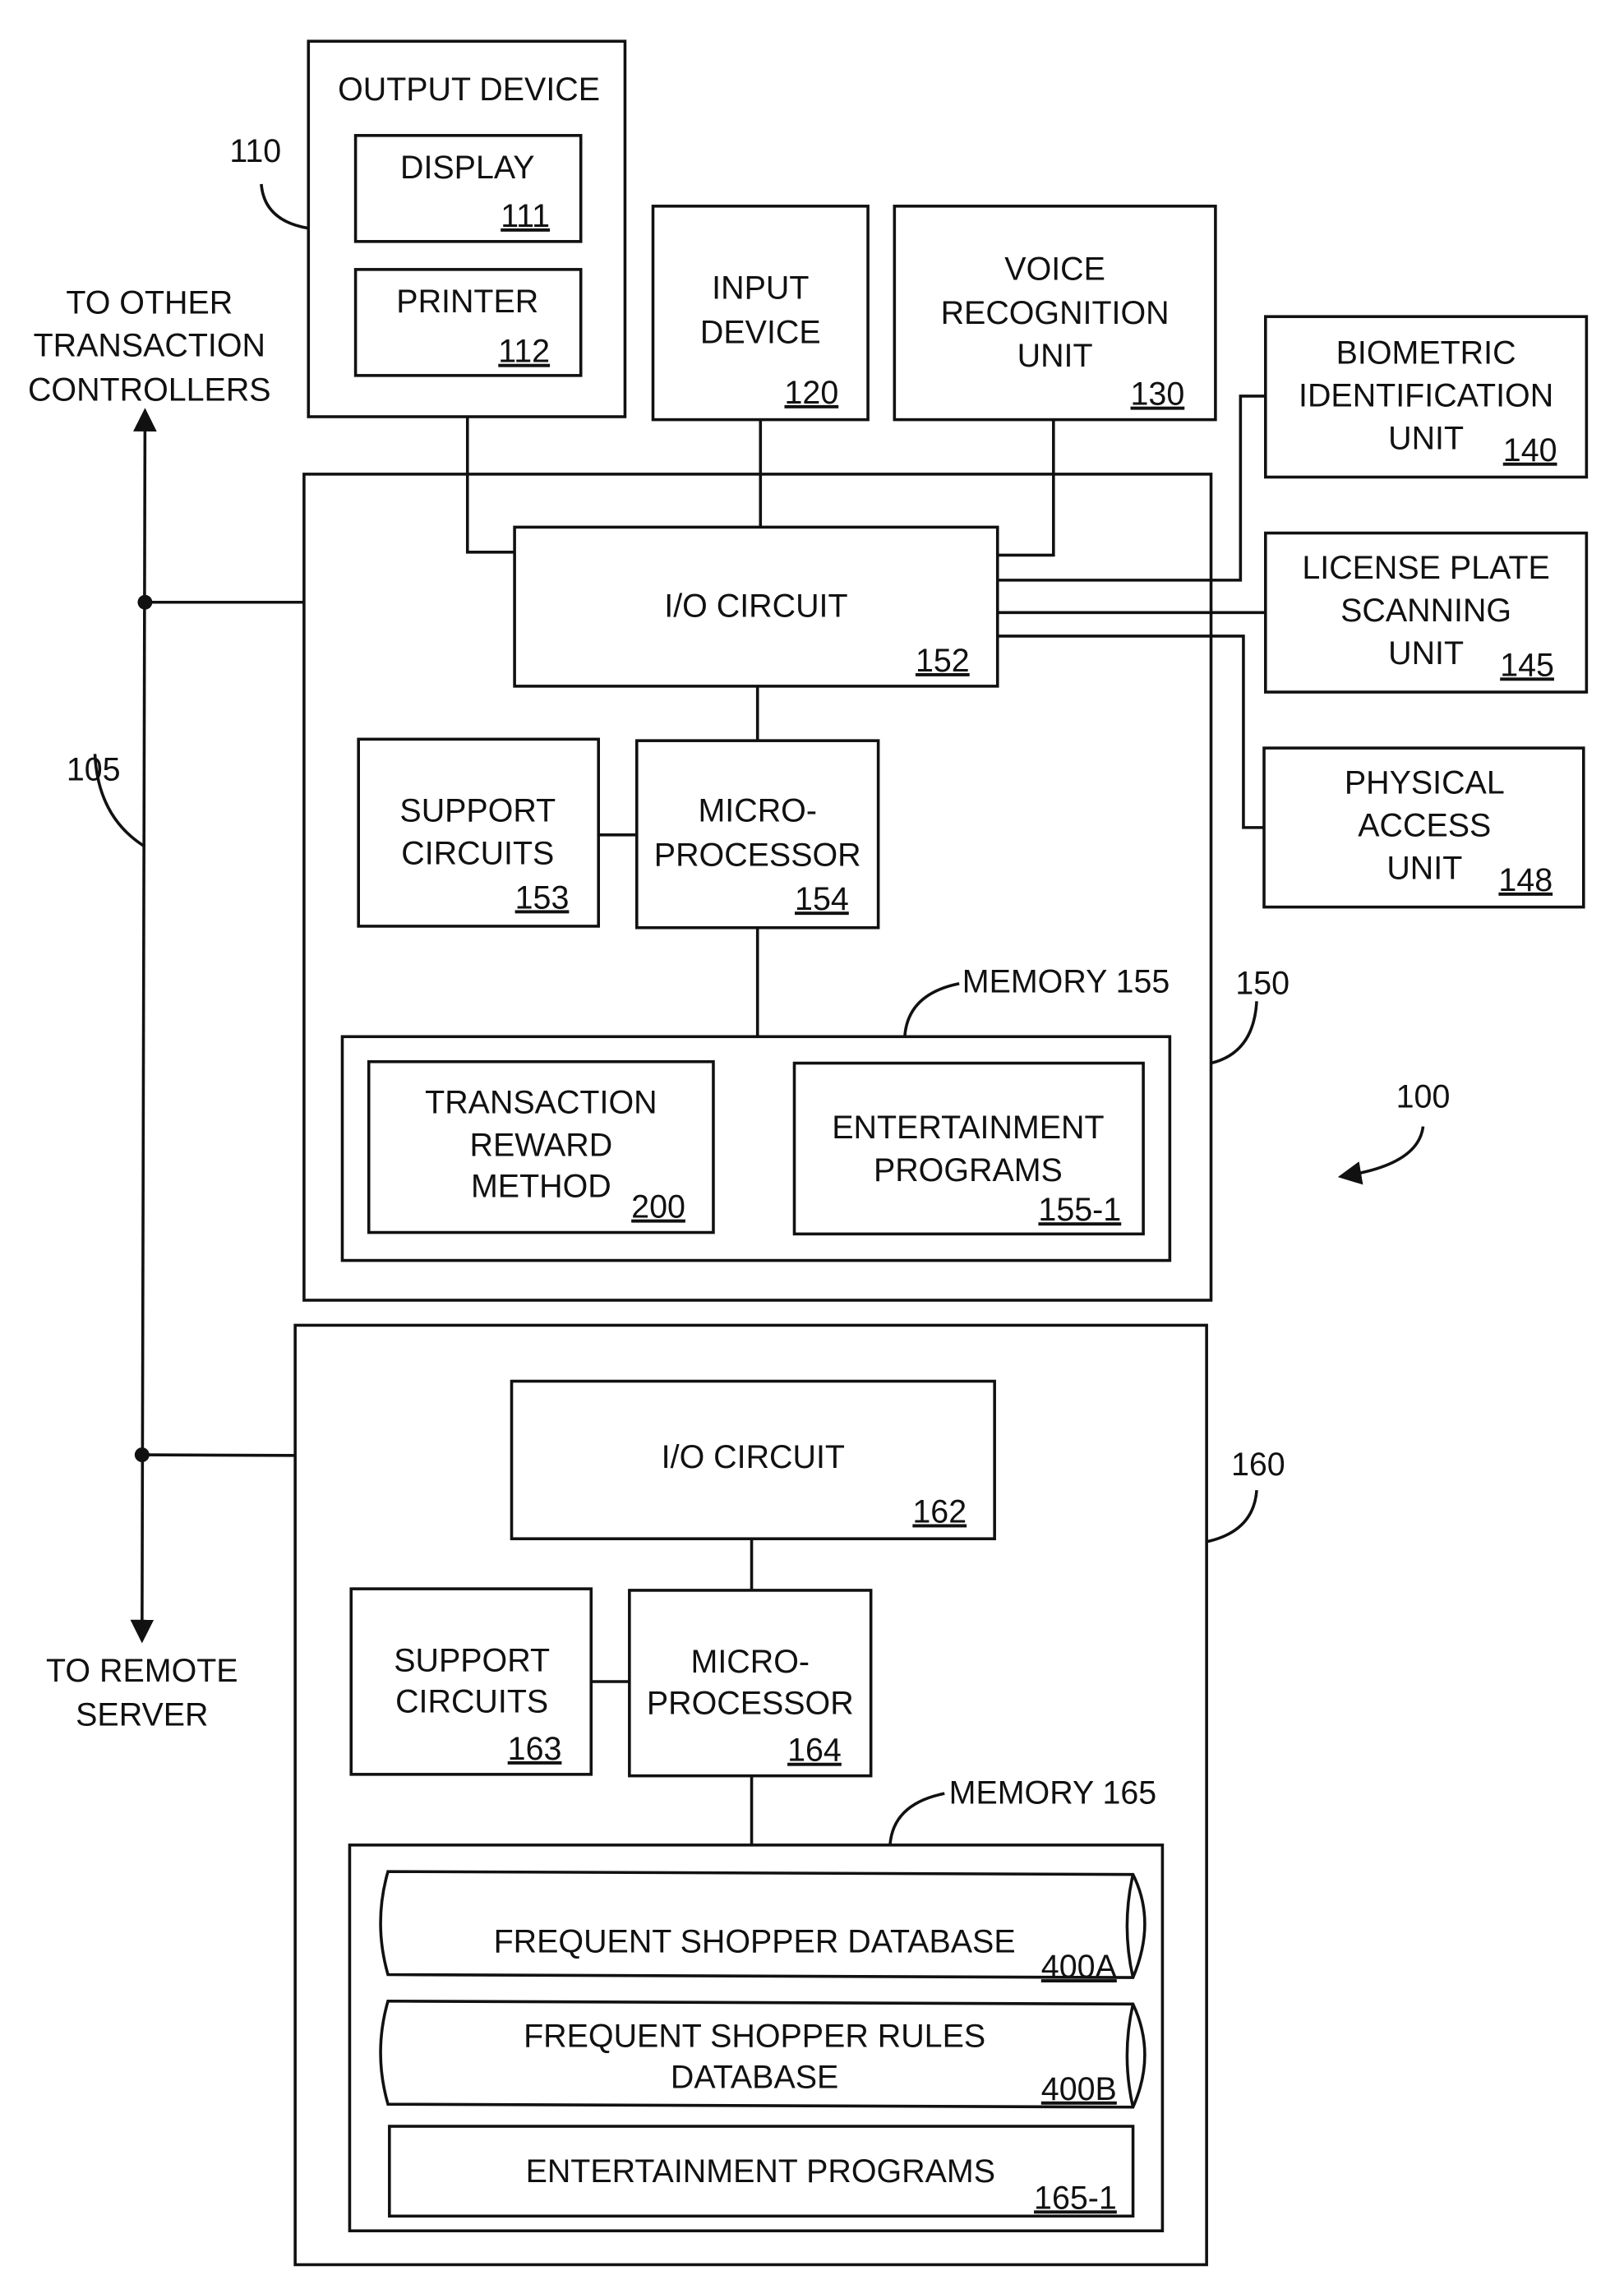 This screenshot has width=1624, height=2275. I want to click on ref-100: 100, so click(1423, 1096).